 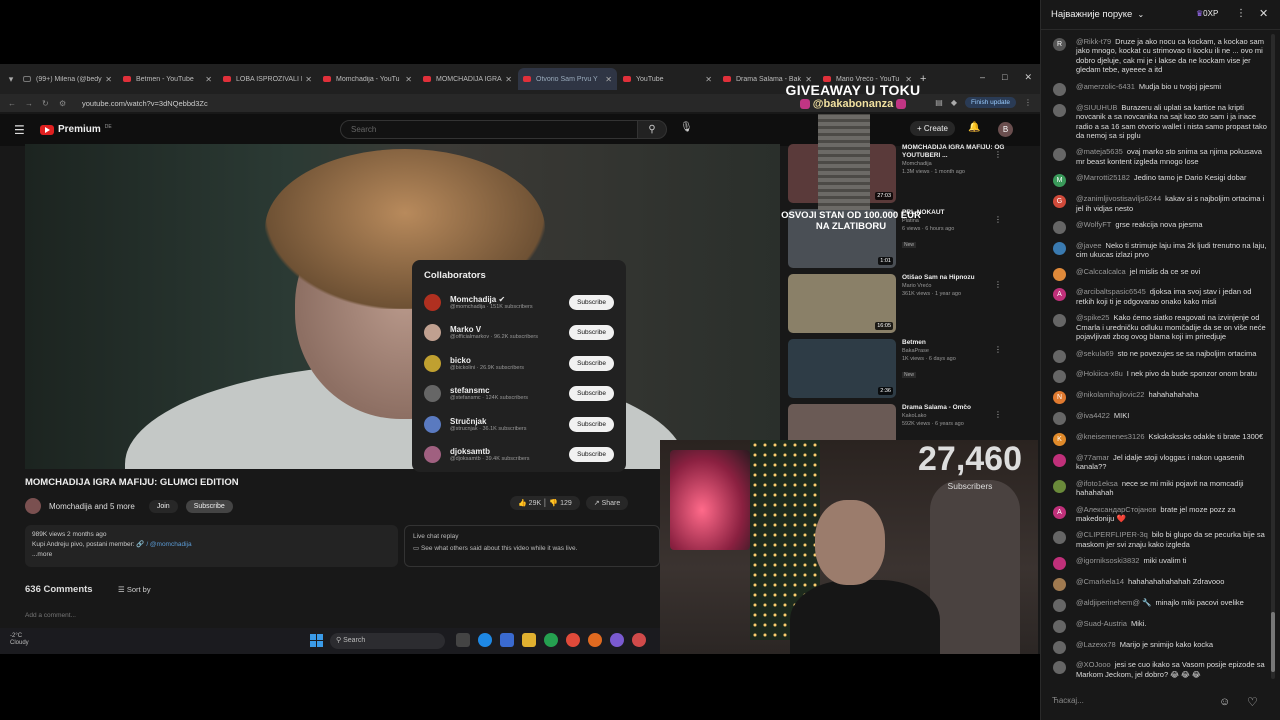 What do you see at coordinates (1097, 483) in the screenshot?
I see `chat-author: @ifoto1eksa` at bounding box center [1097, 483].